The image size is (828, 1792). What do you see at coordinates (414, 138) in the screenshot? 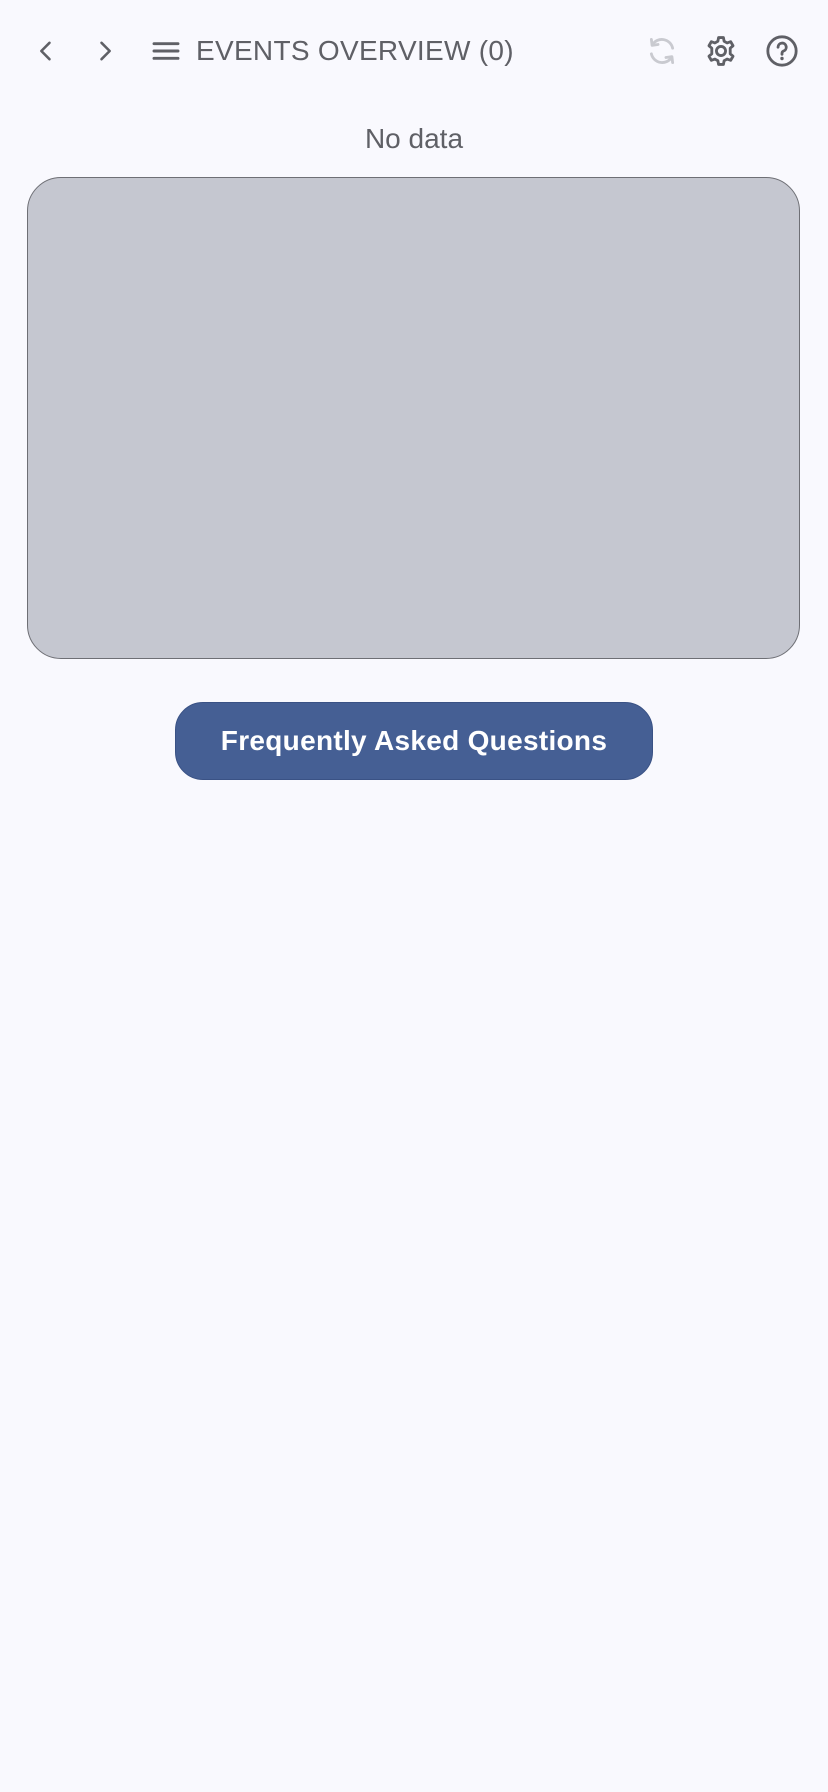
I see `empty-state-message: No data` at bounding box center [414, 138].